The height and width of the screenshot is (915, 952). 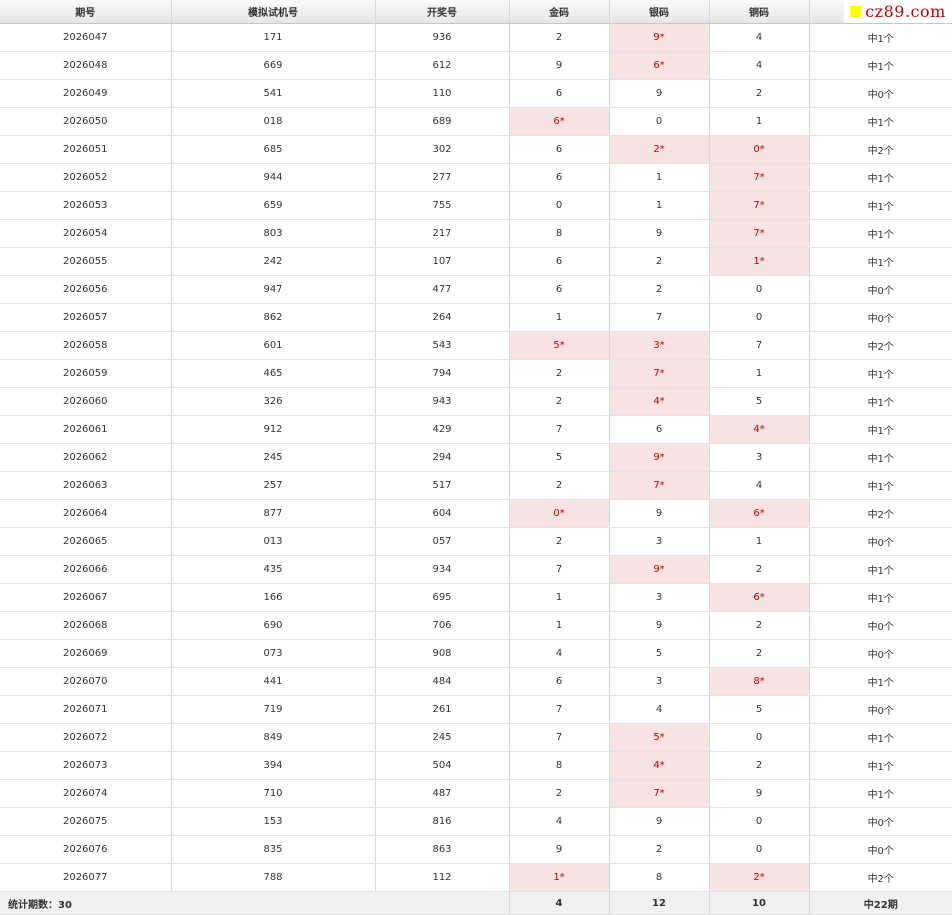 I want to click on draw-number-cell: 107, so click(x=442, y=261).